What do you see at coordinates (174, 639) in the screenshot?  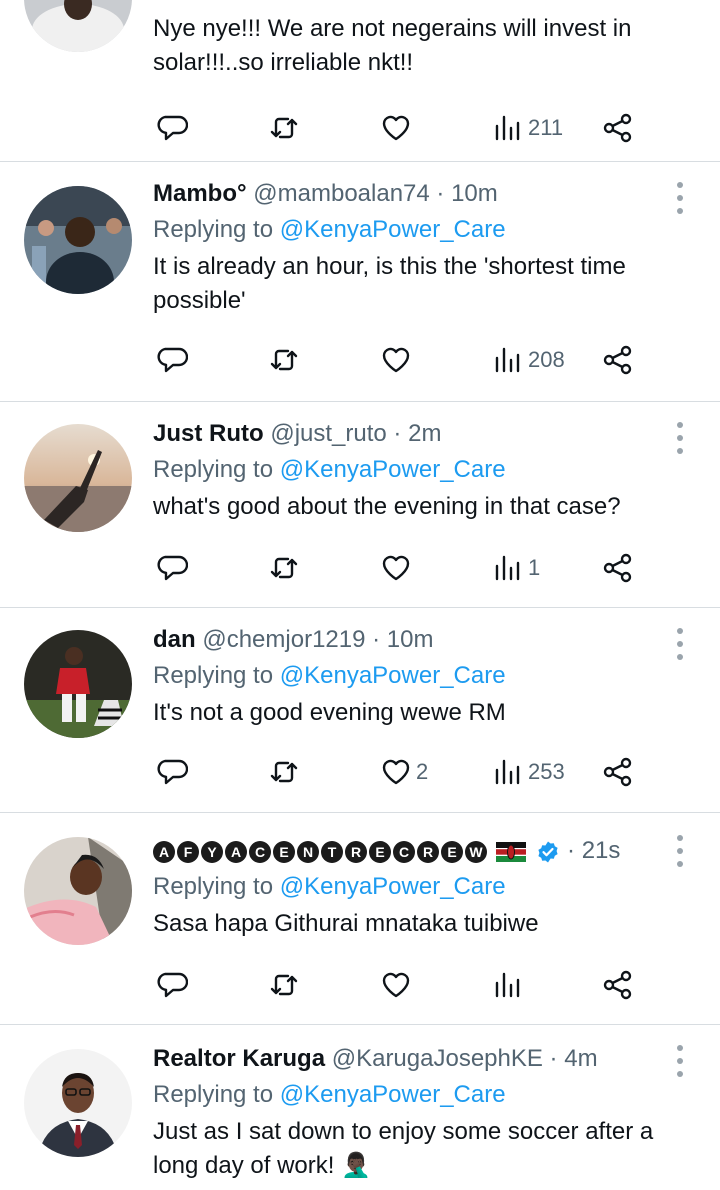 I see `display-name: dan` at bounding box center [174, 639].